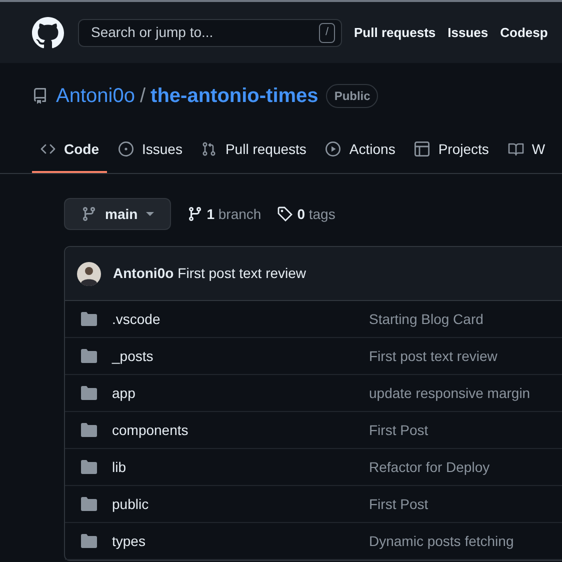 The width and height of the screenshot is (562, 562). Describe the element at coordinates (150, 150) in the screenshot. I see `repo-tab: Issues` at that location.